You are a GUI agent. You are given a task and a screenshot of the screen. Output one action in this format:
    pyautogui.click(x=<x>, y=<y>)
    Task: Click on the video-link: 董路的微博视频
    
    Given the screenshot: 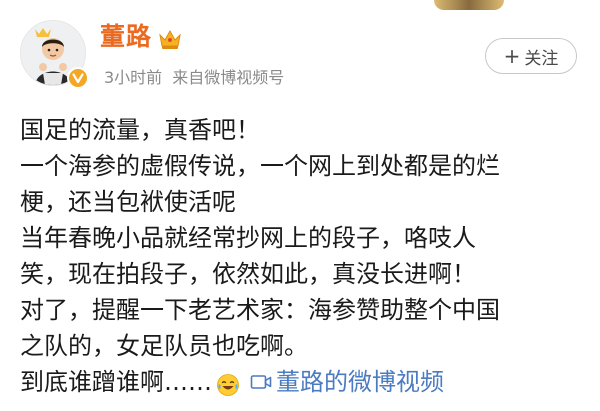 What is the action you would take?
    pyautogui.click(x=347, y=382)
    